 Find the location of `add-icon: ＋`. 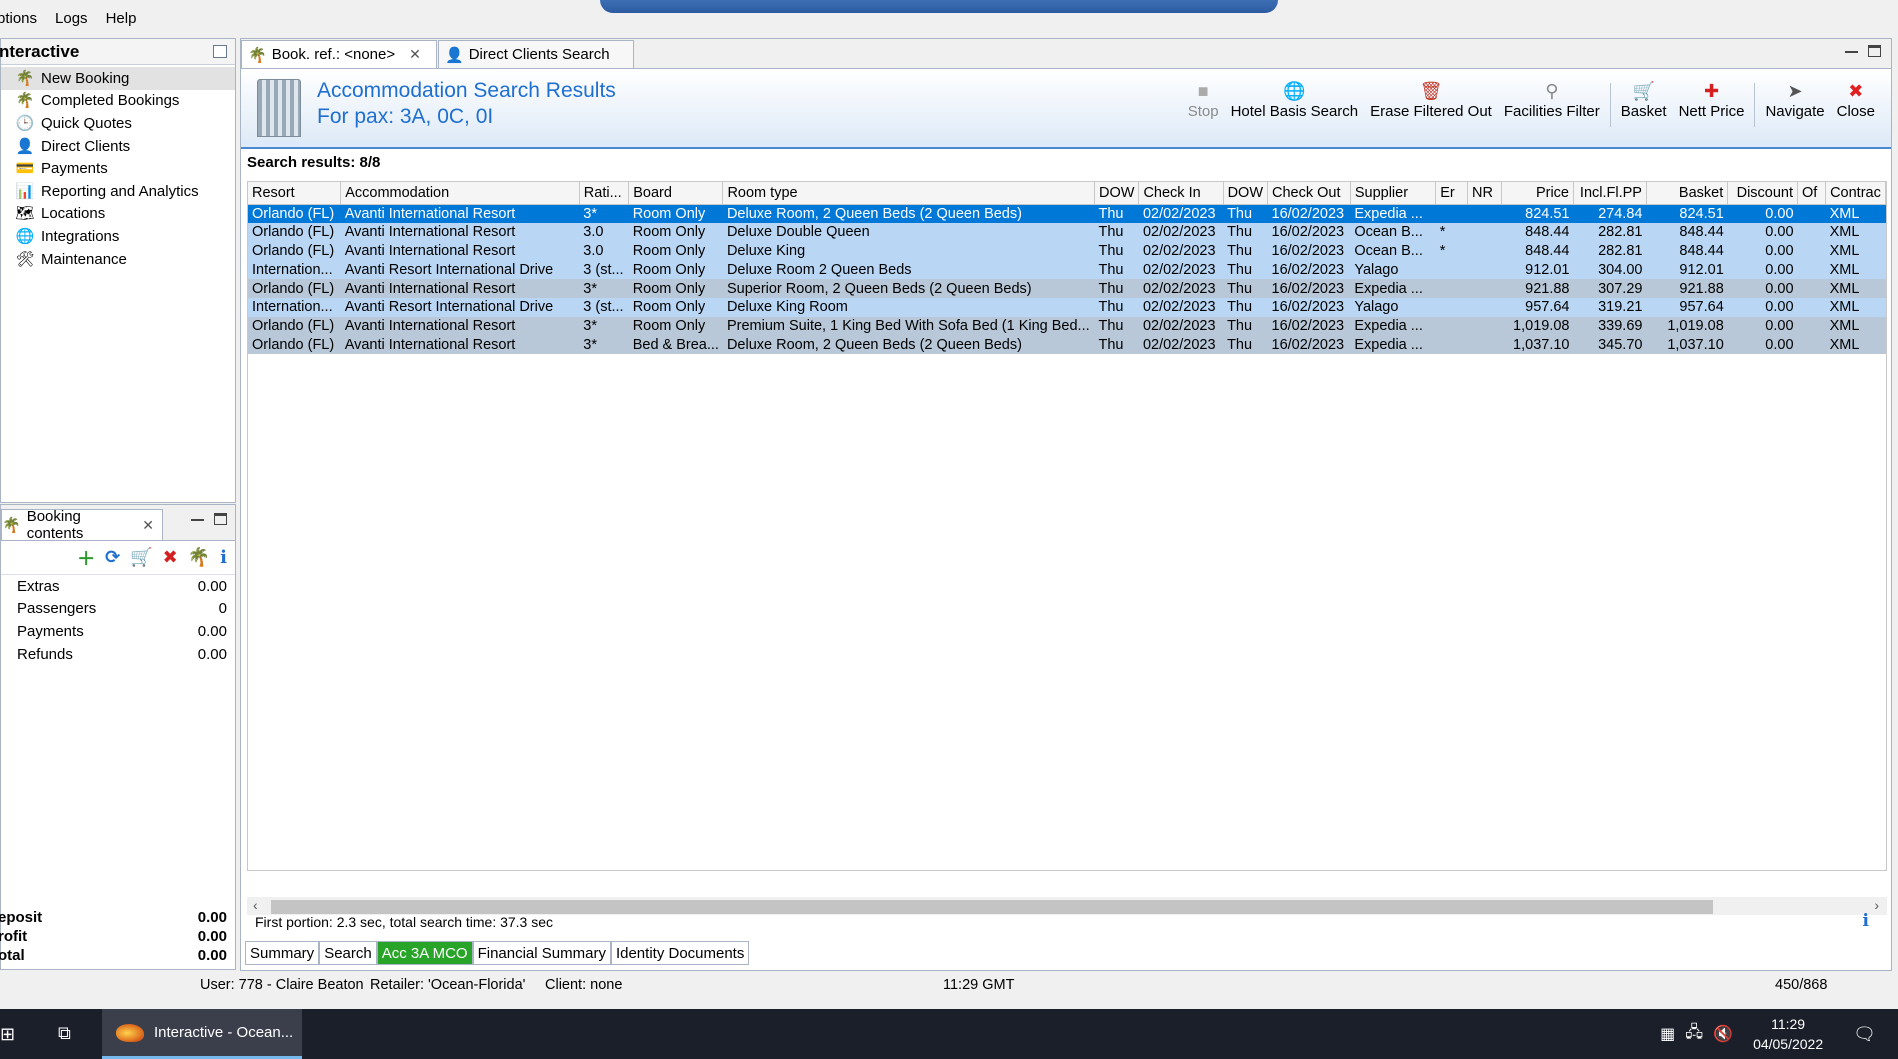

add-icon: ＋ is located at coordinates (86, 558).